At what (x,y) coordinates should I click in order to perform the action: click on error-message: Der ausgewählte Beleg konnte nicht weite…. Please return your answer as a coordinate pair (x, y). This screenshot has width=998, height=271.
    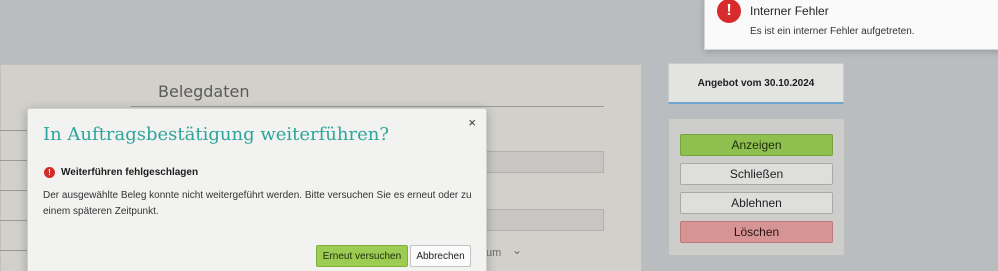
    Looking at the image, I should click on (257, 203).